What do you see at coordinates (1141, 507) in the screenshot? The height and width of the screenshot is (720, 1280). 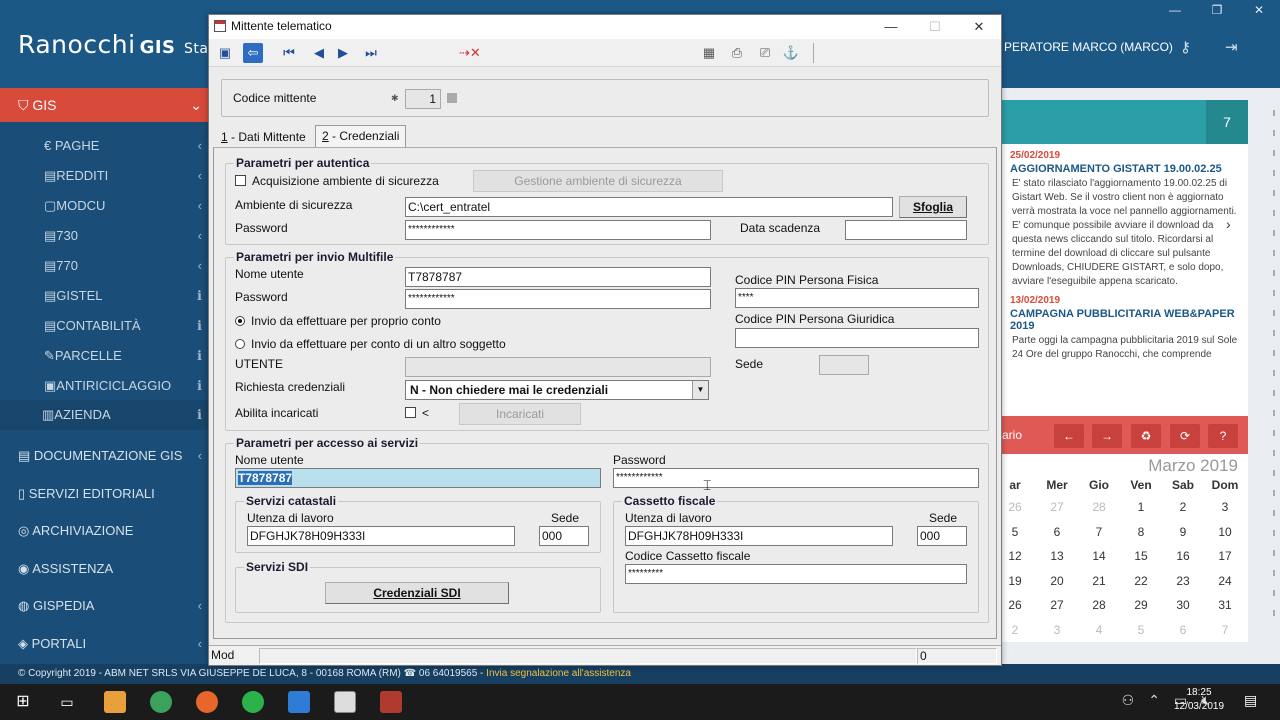 I see `calendar-day: 1` at bounding box center [1141, 507].